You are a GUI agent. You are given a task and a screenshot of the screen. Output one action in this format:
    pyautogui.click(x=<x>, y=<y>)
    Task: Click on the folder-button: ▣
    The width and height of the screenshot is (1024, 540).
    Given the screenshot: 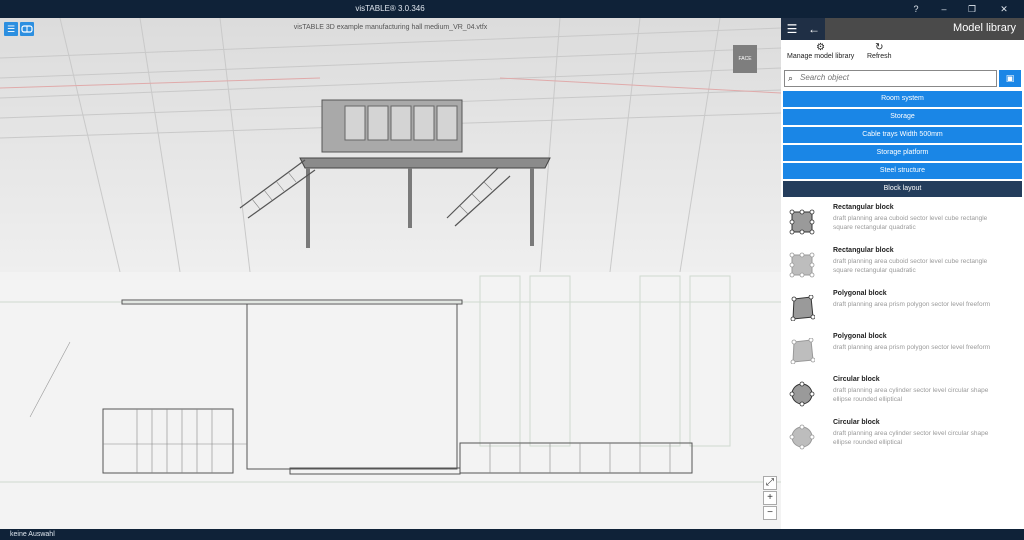 What is the action you would take?
    pyautogui.click(x=1010, y=78)
    